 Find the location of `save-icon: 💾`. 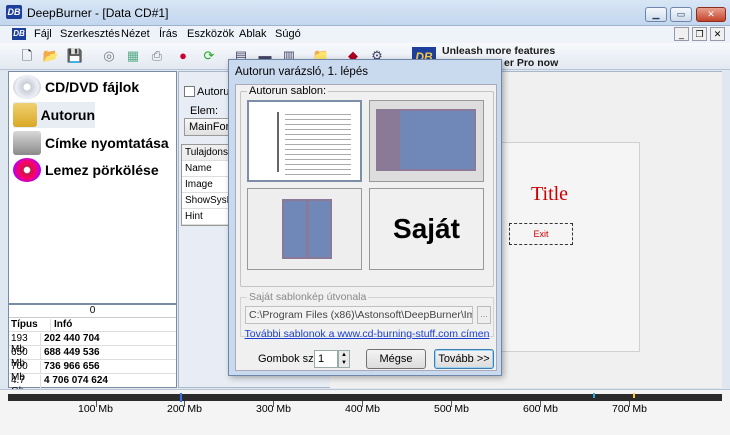

save-icon: 💾 is located at coordinates (75, 56).